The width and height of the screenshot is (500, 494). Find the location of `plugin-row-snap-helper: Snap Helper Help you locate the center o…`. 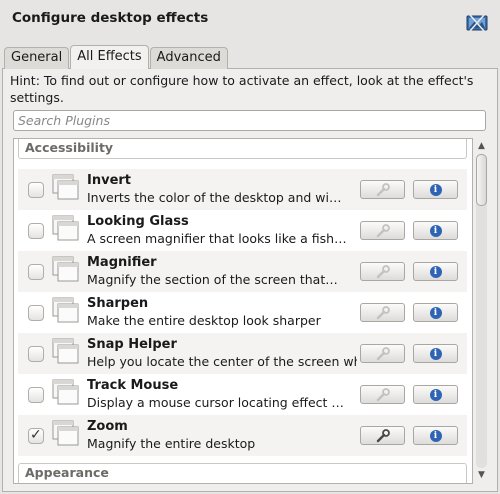

plugin-row-snap-helper: Snap Helper Help you locate the center o… is located at coordinates (242, 353).